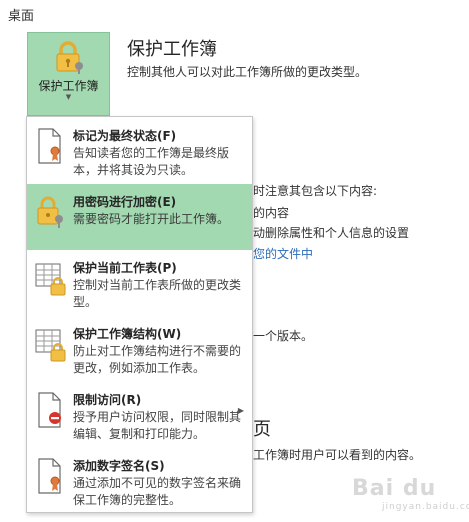  What do you see at coordinates (172, 49) in the screenshot?
I see `section-title: 保护工作簿` at bounding box center [172, 49].